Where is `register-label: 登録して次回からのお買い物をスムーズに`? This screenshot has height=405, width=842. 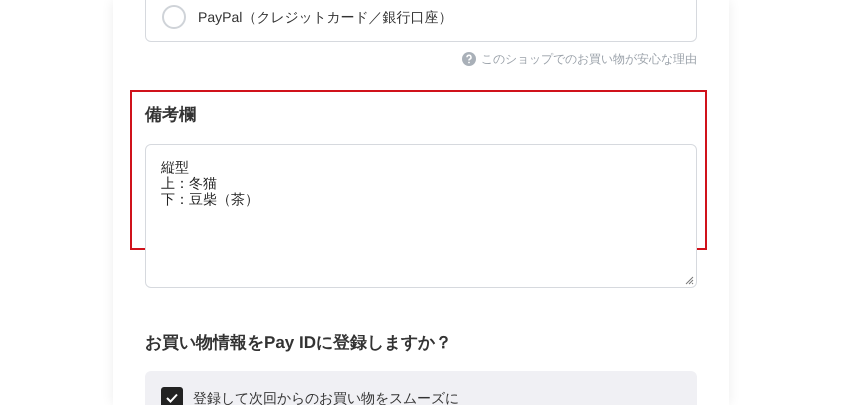
register-label: 登録して次回からのお買い物をスムーズに is located at coordinates (326, 397).